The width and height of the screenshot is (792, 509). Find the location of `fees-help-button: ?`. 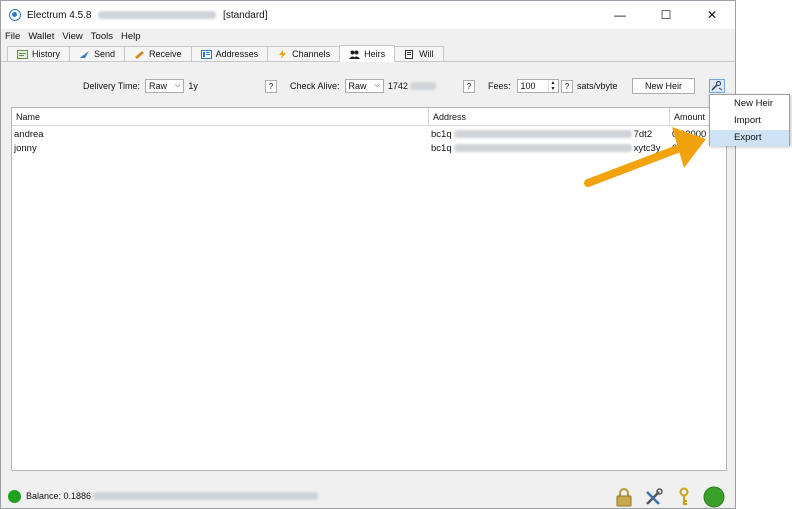

fees-help-button: ? is located at coordinates (567, 86).